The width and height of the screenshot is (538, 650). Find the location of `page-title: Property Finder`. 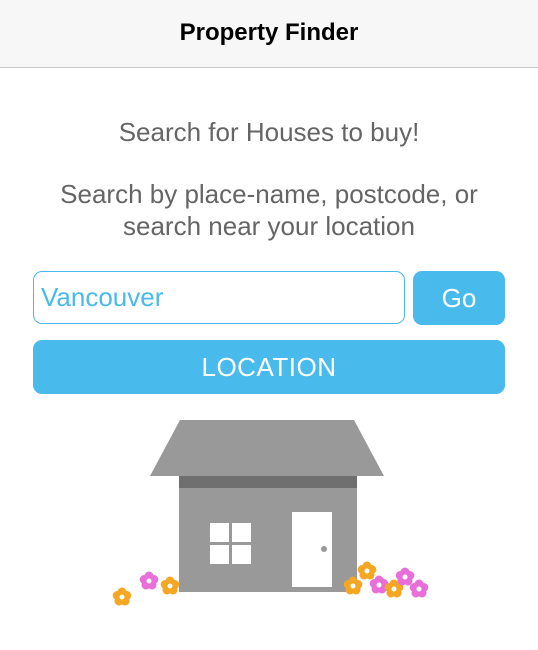

page-title: Property Finder is located at coordinates (269, 32).